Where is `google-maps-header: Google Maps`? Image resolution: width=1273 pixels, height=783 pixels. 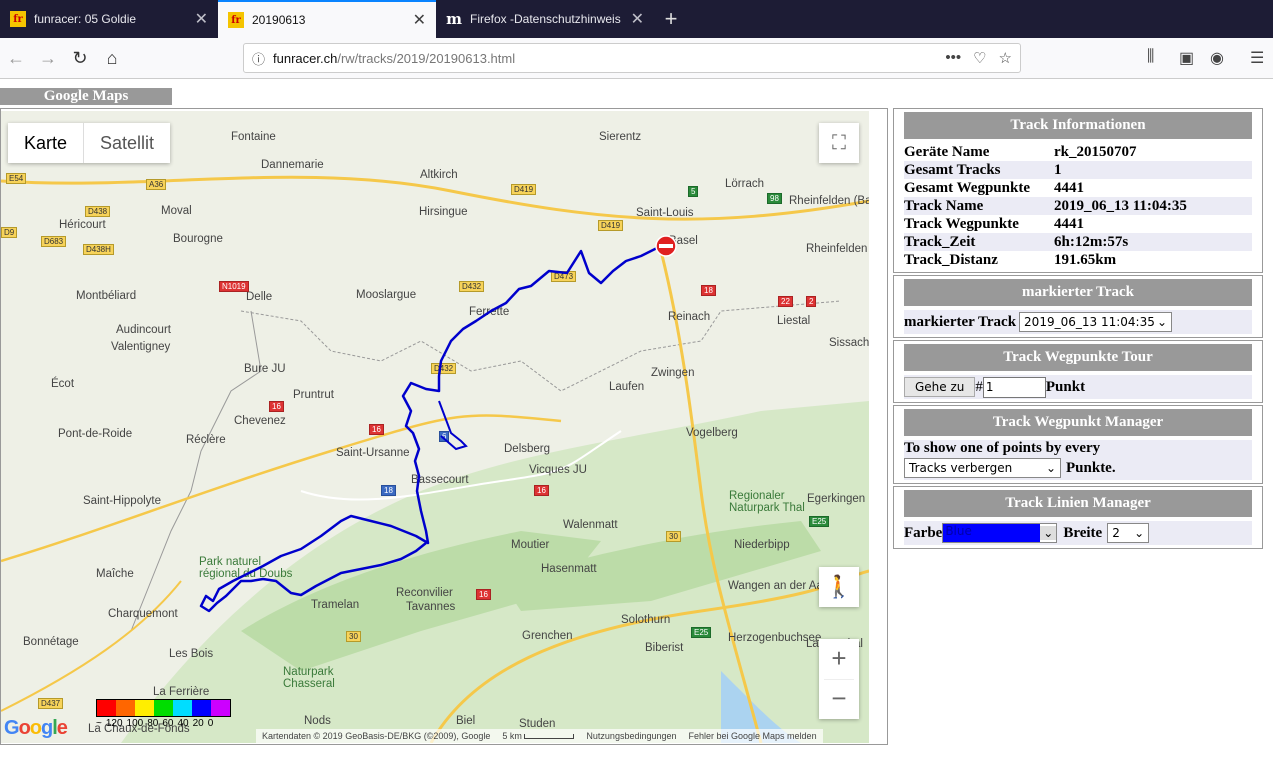 google-maps-header: Google Maps is located at coordinates (86, 96).